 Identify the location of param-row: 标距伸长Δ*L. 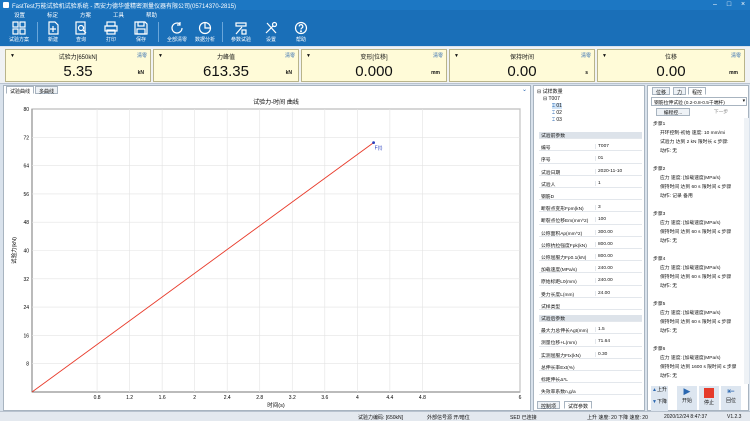
(590, 380).